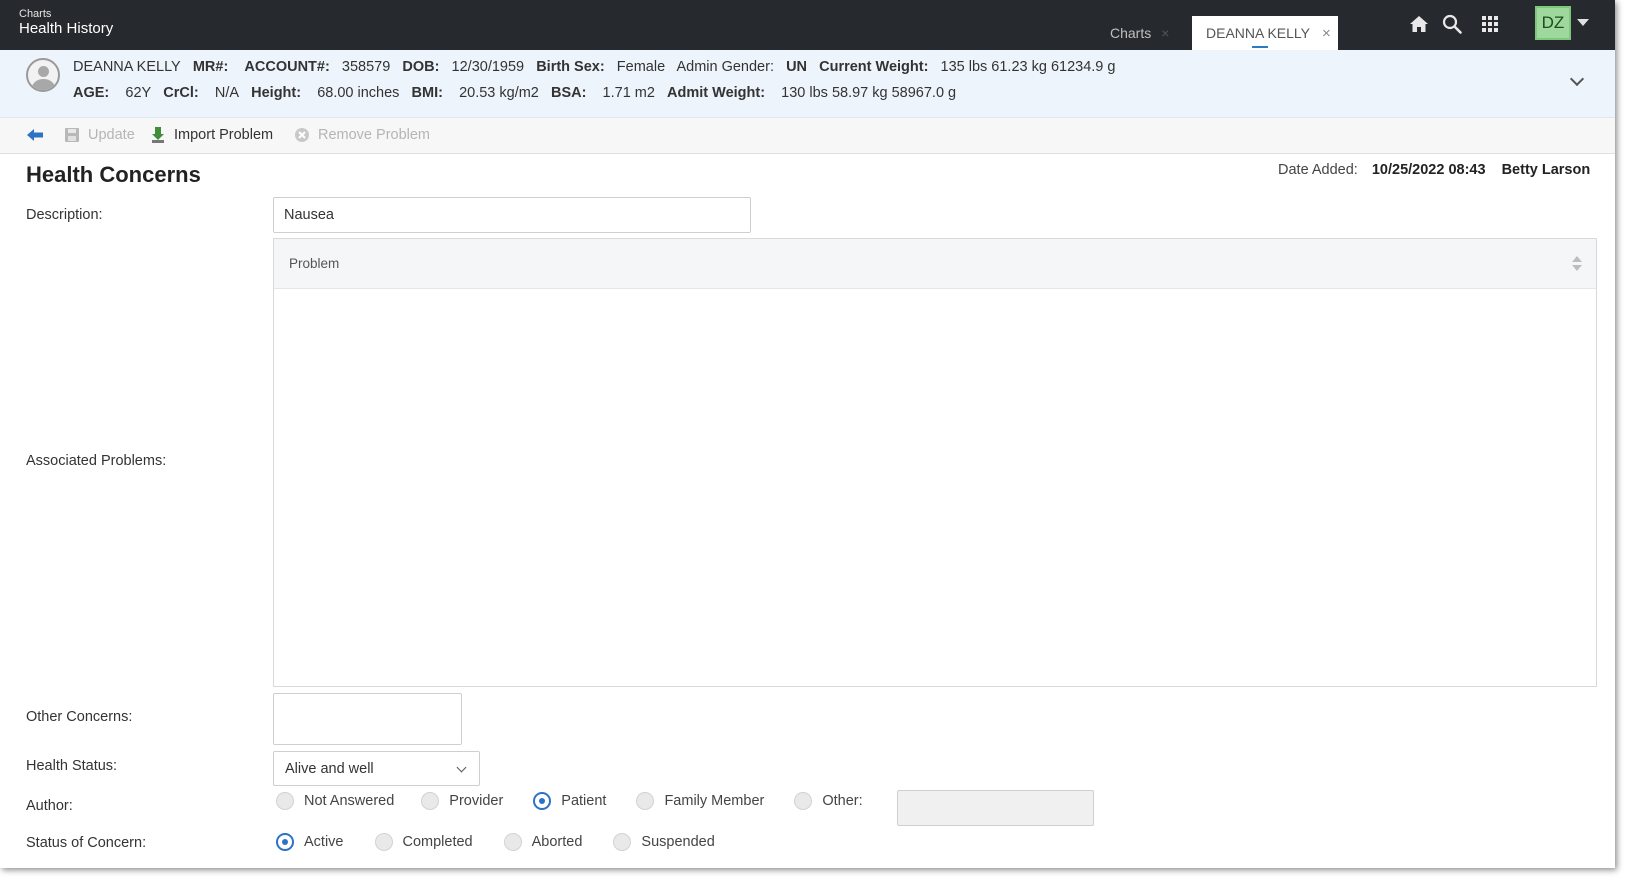 The image size is (1627, 880). What do you see at coordinates (869, 93) in the screenshot?
I see `admit-weight-value: 130 lbs 58.97 kg 58967.0 g` at bounding box center [869, 93].